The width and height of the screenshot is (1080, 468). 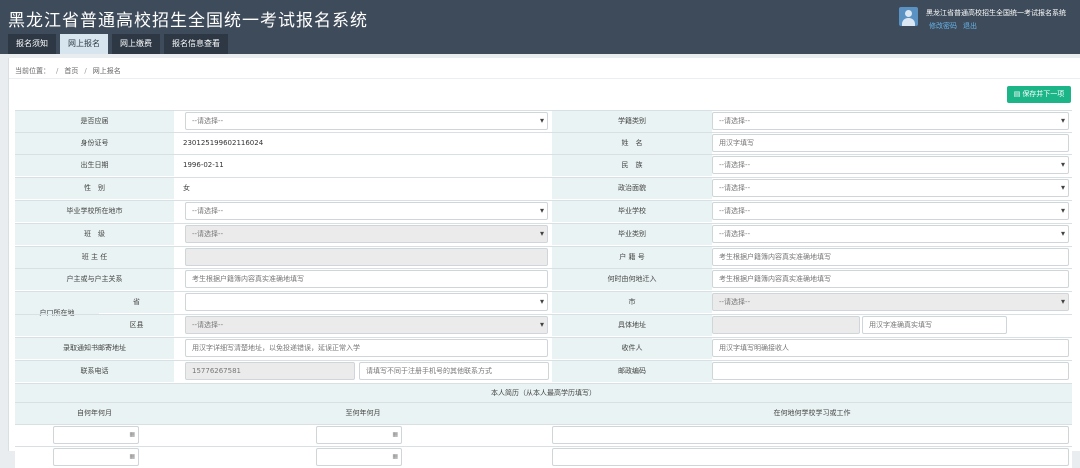 I want to click on label-street: 具体地址, so click(x=632, y=325).